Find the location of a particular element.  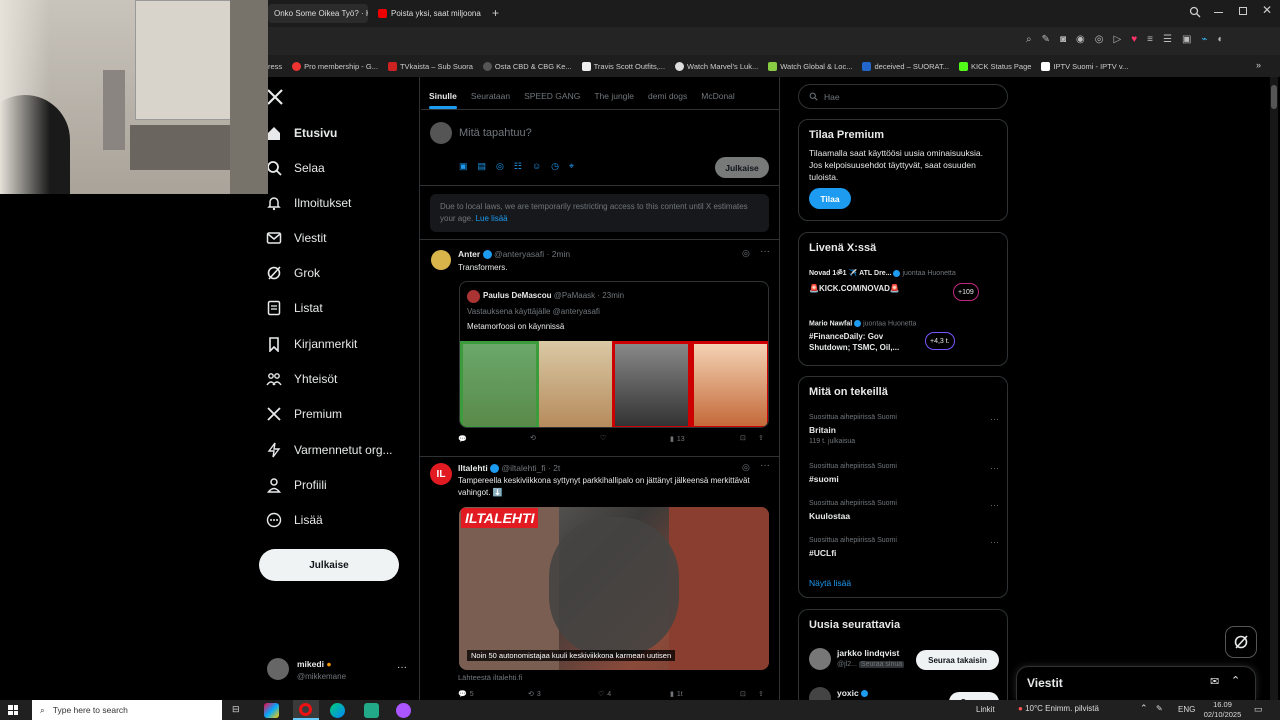

tab-mcdonalds: McDonal is located at coordinates (718, 96).